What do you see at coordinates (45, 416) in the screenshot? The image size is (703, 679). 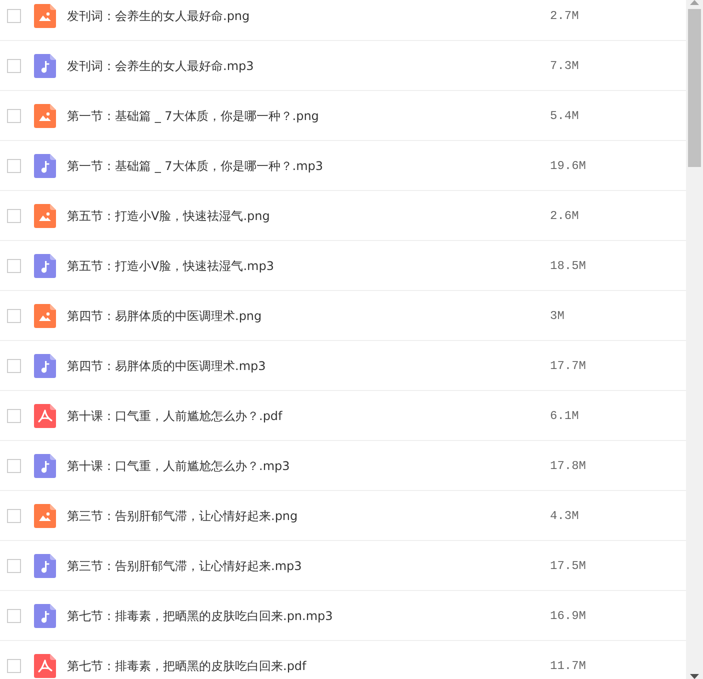 I see `pdf-file-icon` at bounding box center [45, 416].